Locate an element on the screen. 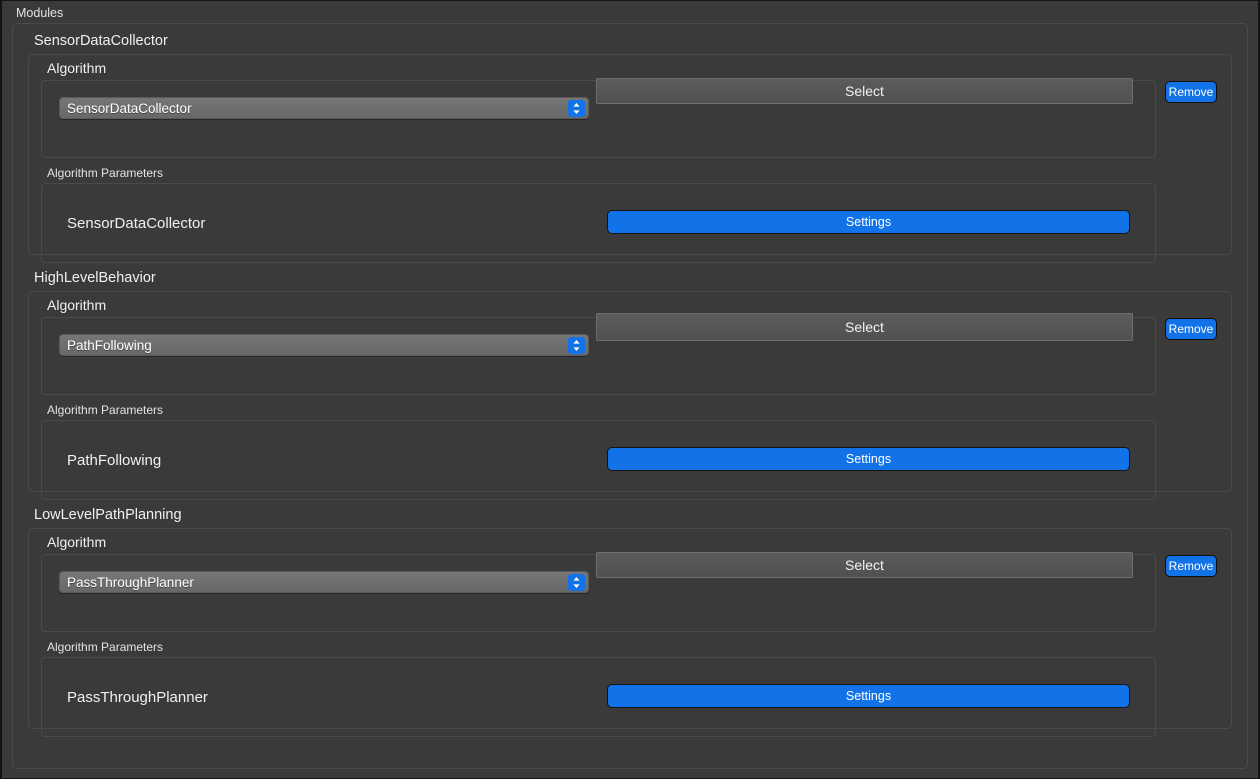  algorithm-select-dropdown: PassThroughPlanner is located at coordinates (324, 582).